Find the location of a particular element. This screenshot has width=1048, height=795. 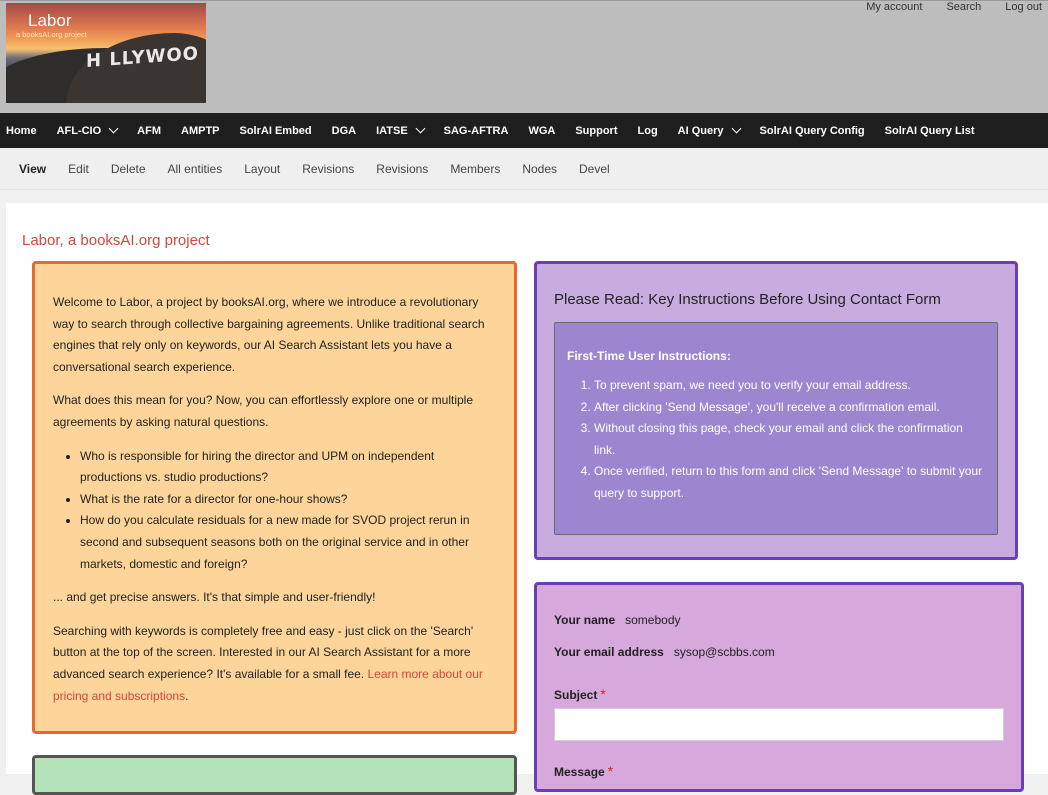

nav-item-label: SolrAI Query Config is located at coordinates (812, 130).